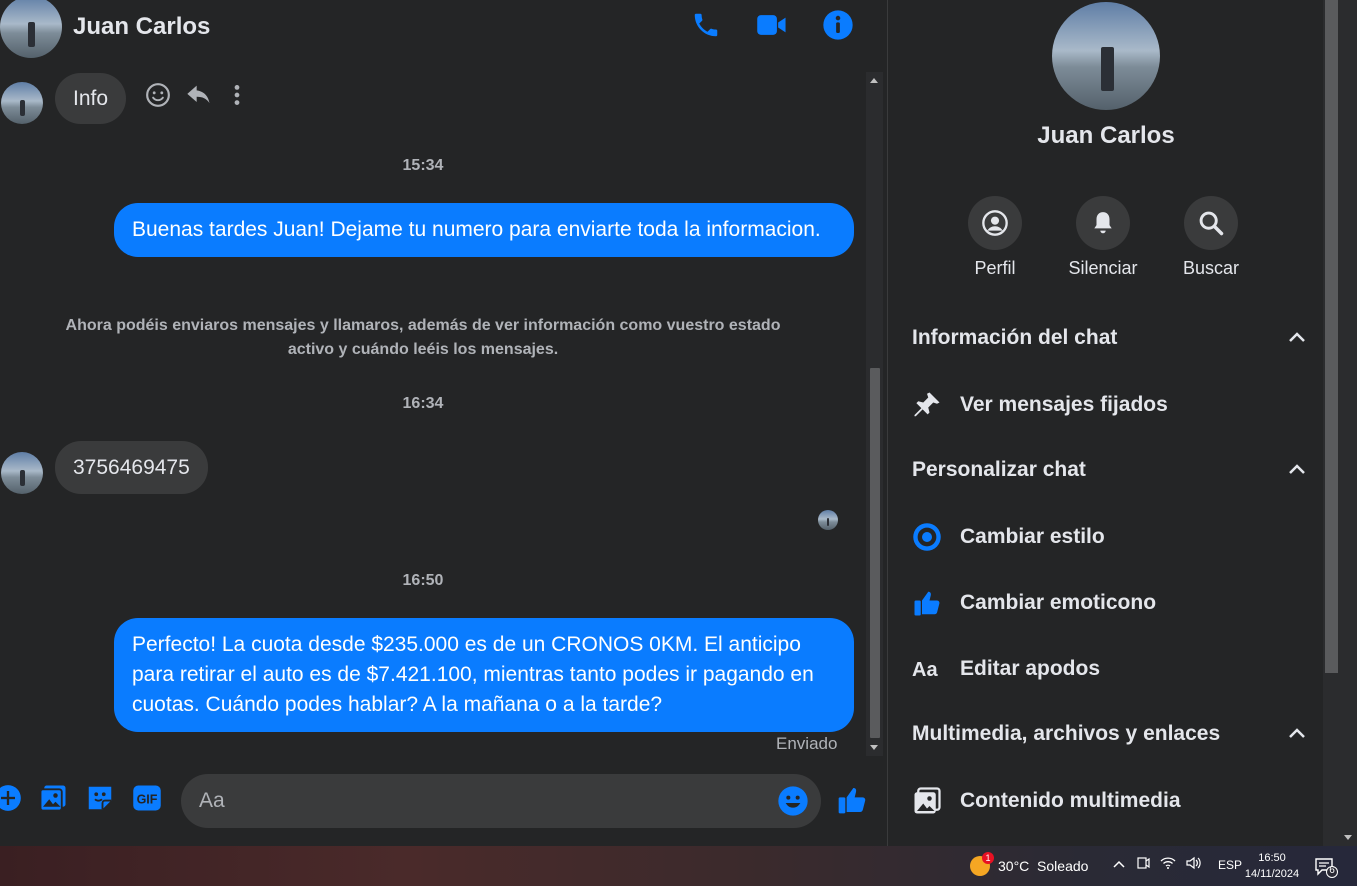  I want to click on svg-text: Aa, so click(925, 670).